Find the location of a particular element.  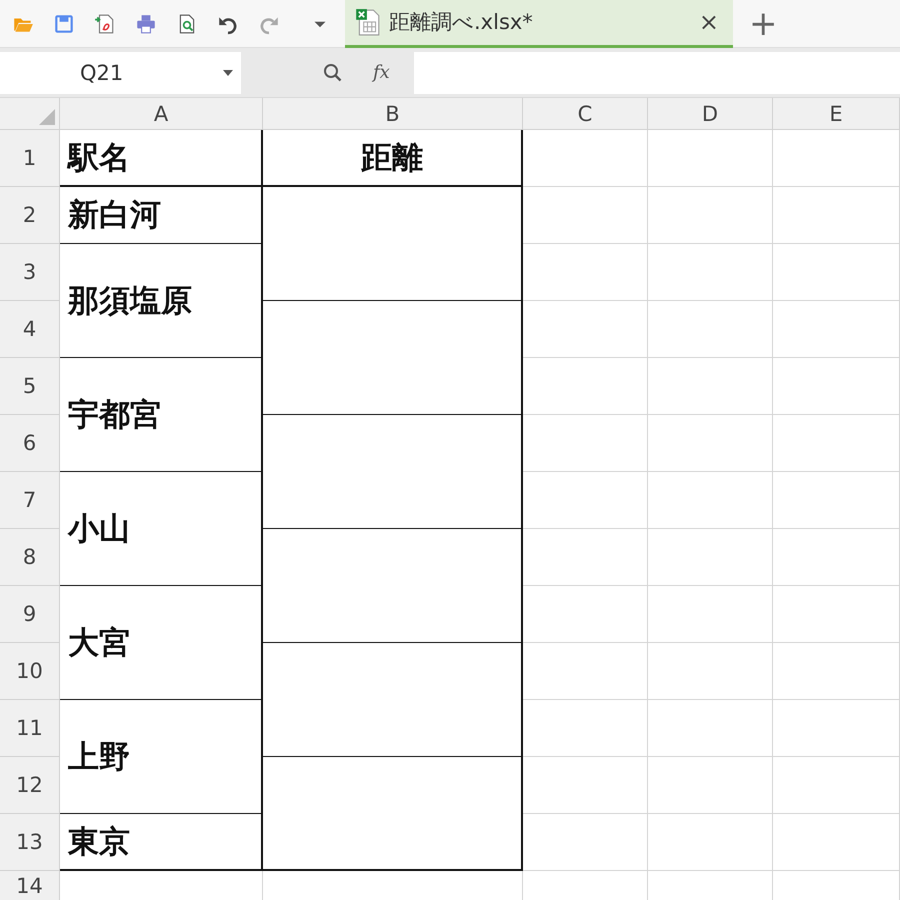

column-header: B is located at coordinates (393, 114).